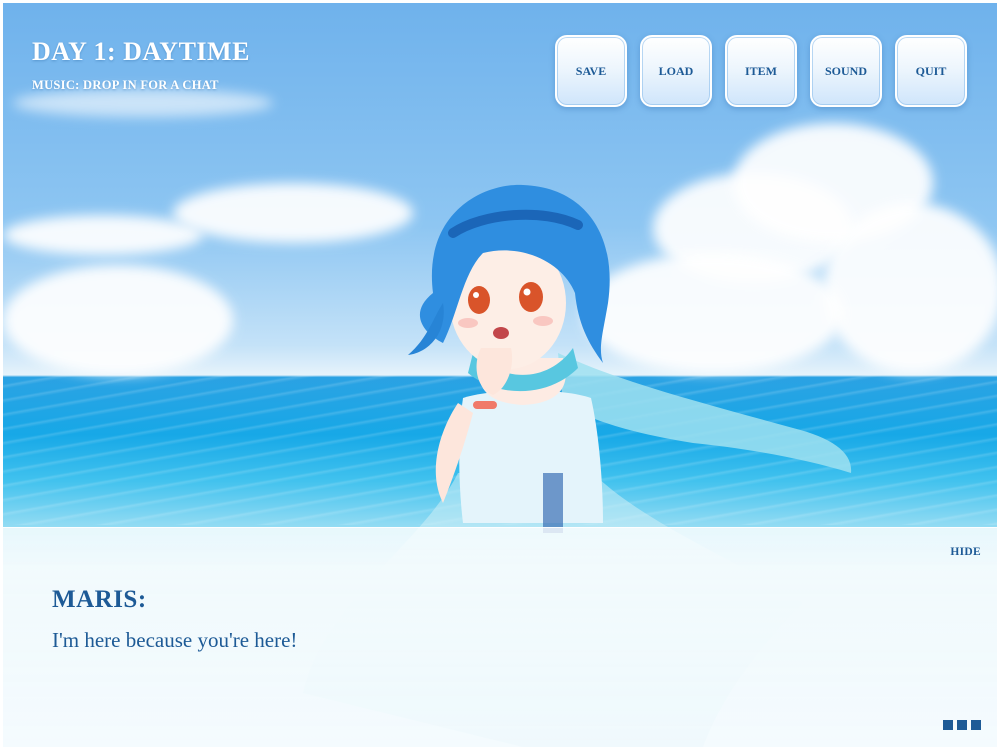 Image resolution: width=1000 pixels, height=750 pixels. I want to click on music-label: MUSIC: DROP IN FOR A CHAT, so click(125, 85).